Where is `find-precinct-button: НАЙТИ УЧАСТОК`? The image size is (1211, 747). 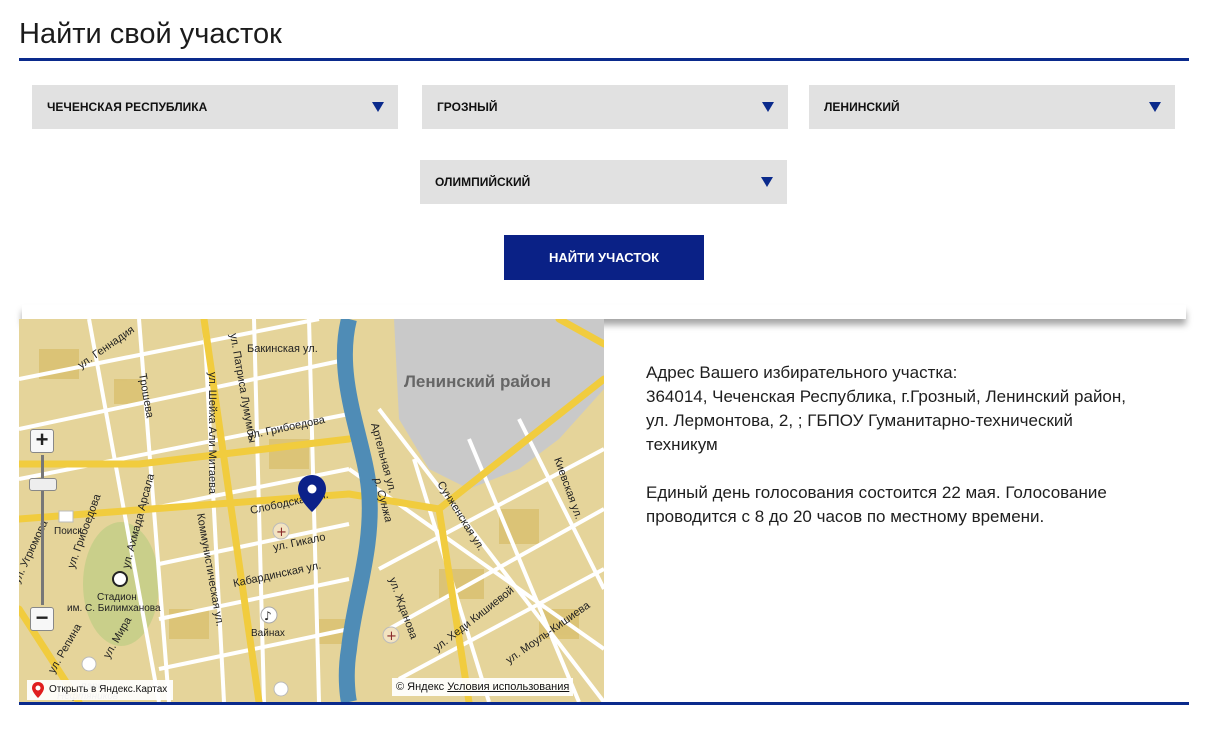 find-precinct-button: НАЙТИ УЧАСТОК is located at coordinates (604, 257).